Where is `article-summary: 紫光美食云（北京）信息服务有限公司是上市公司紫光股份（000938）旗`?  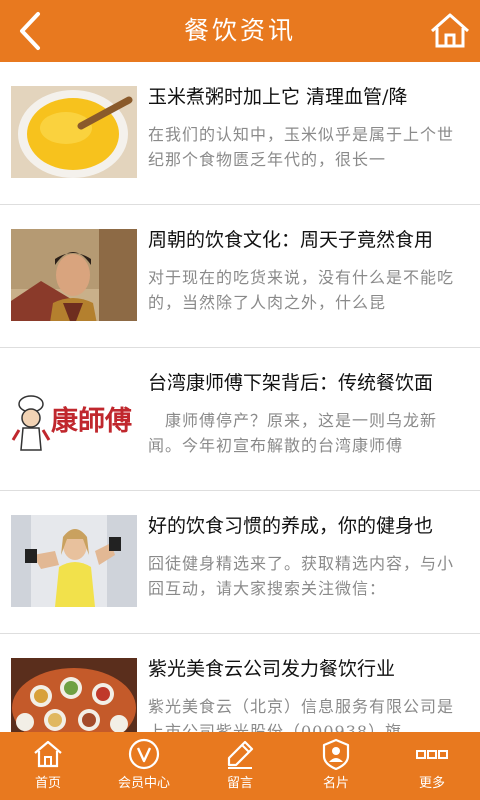 article-summary: 紫光美食云（北京）信息服务有限公司是上市公司紫光股份（000938）旗 is located at coordinates (301, 714).